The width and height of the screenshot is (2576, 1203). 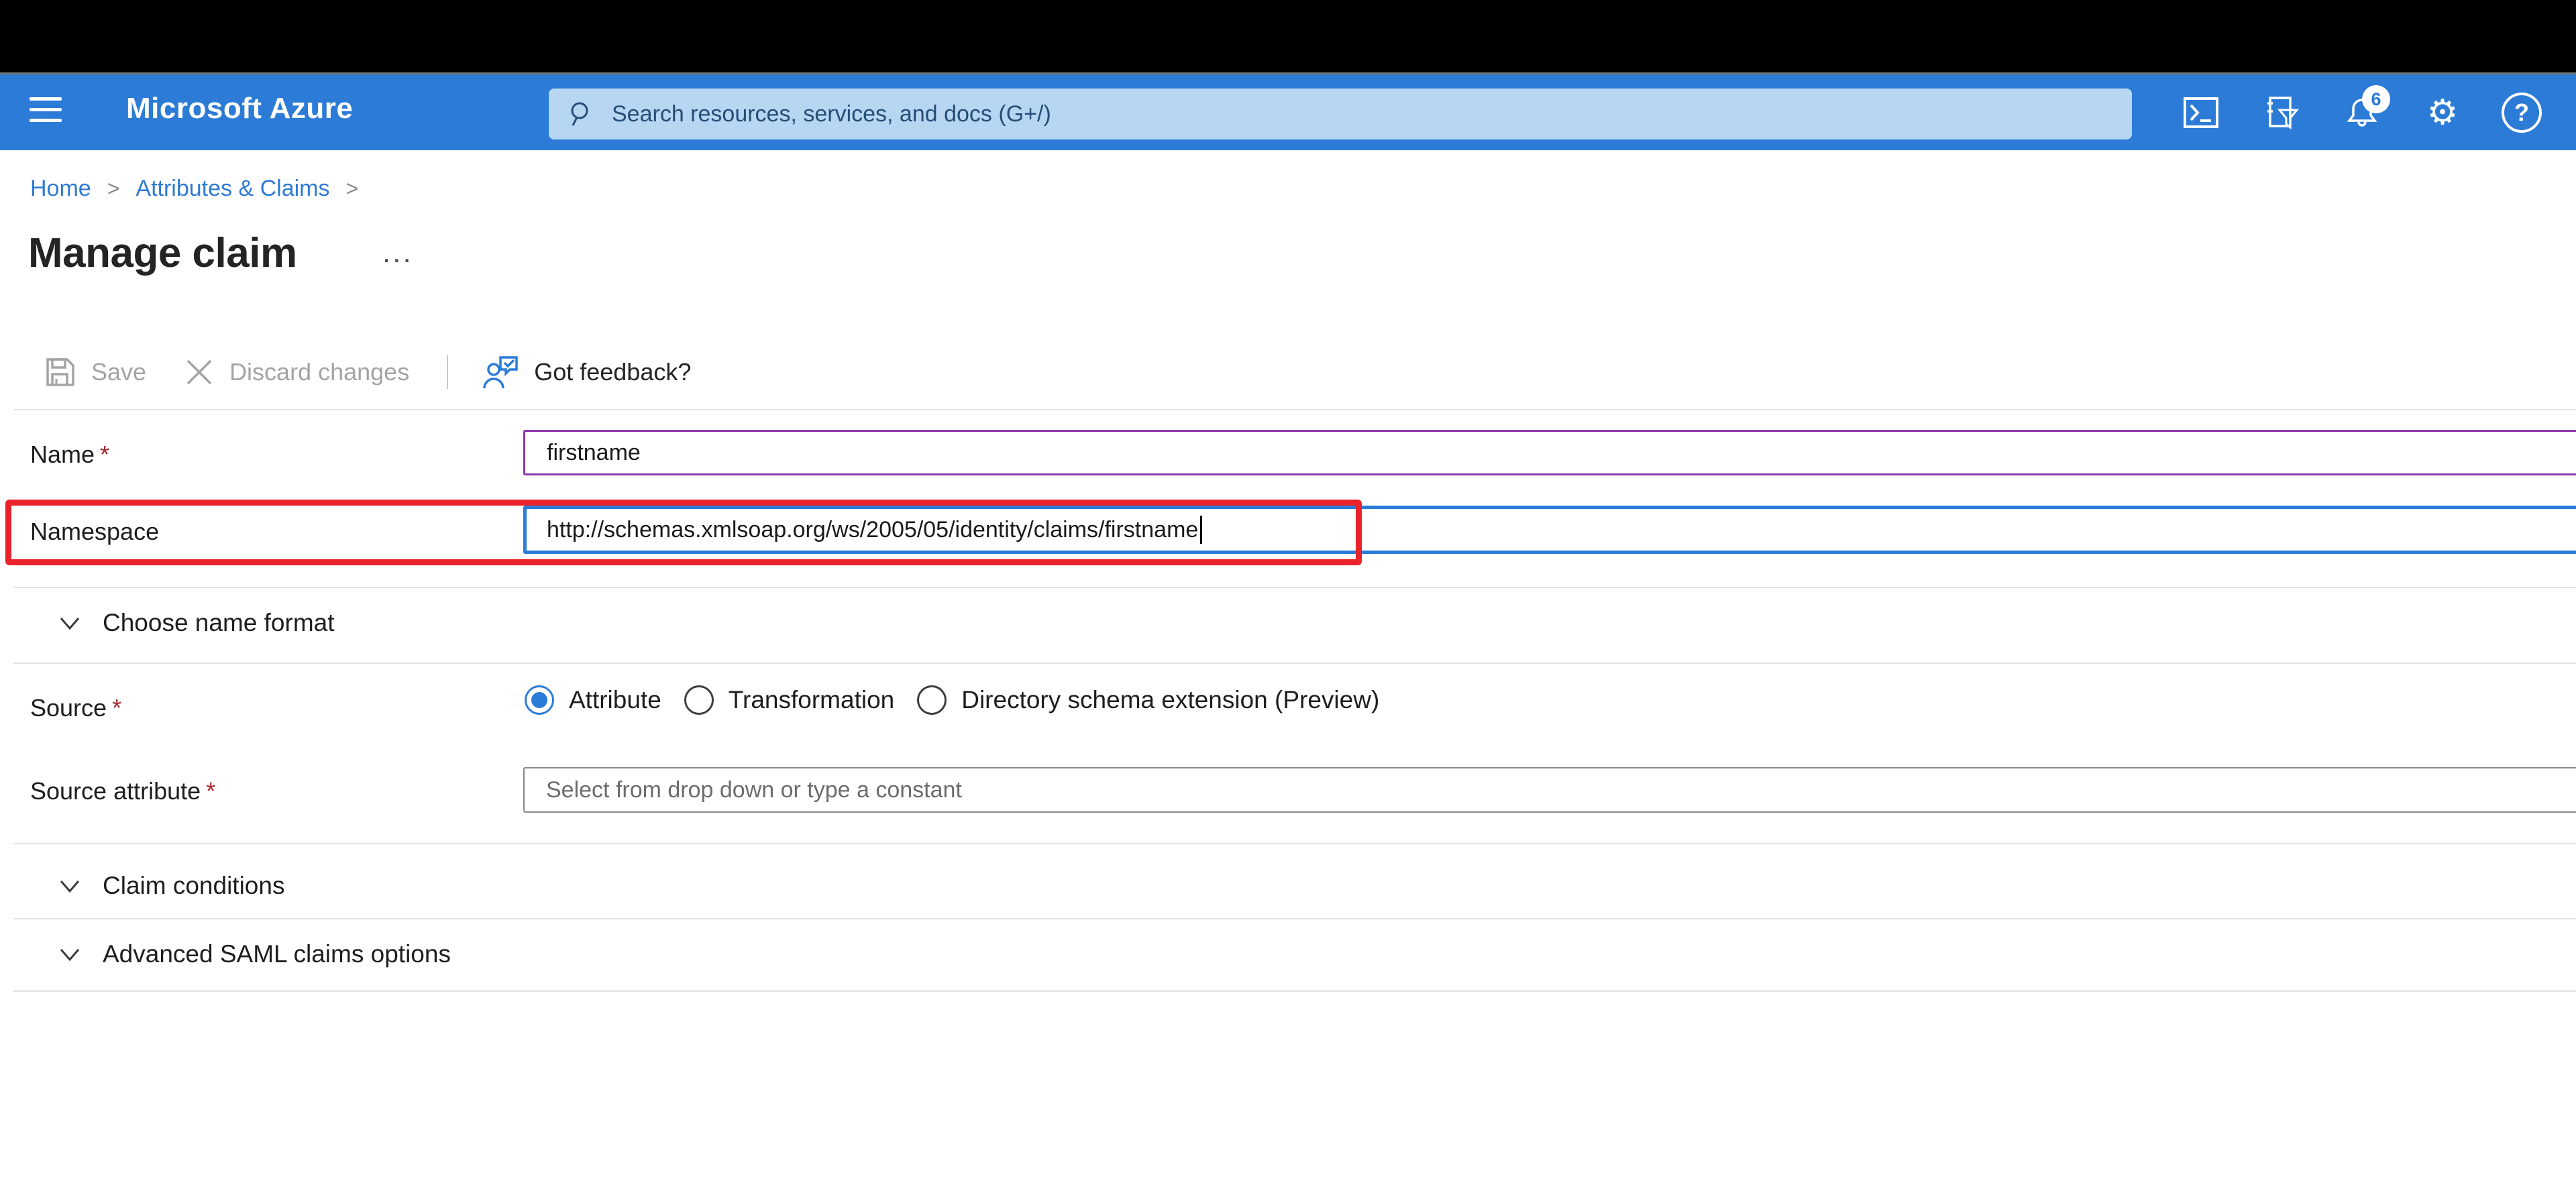 What do you see at coordinates (539, 700) in the screenshot?
I see `radio-attribute` at bounding box center [539, 700].